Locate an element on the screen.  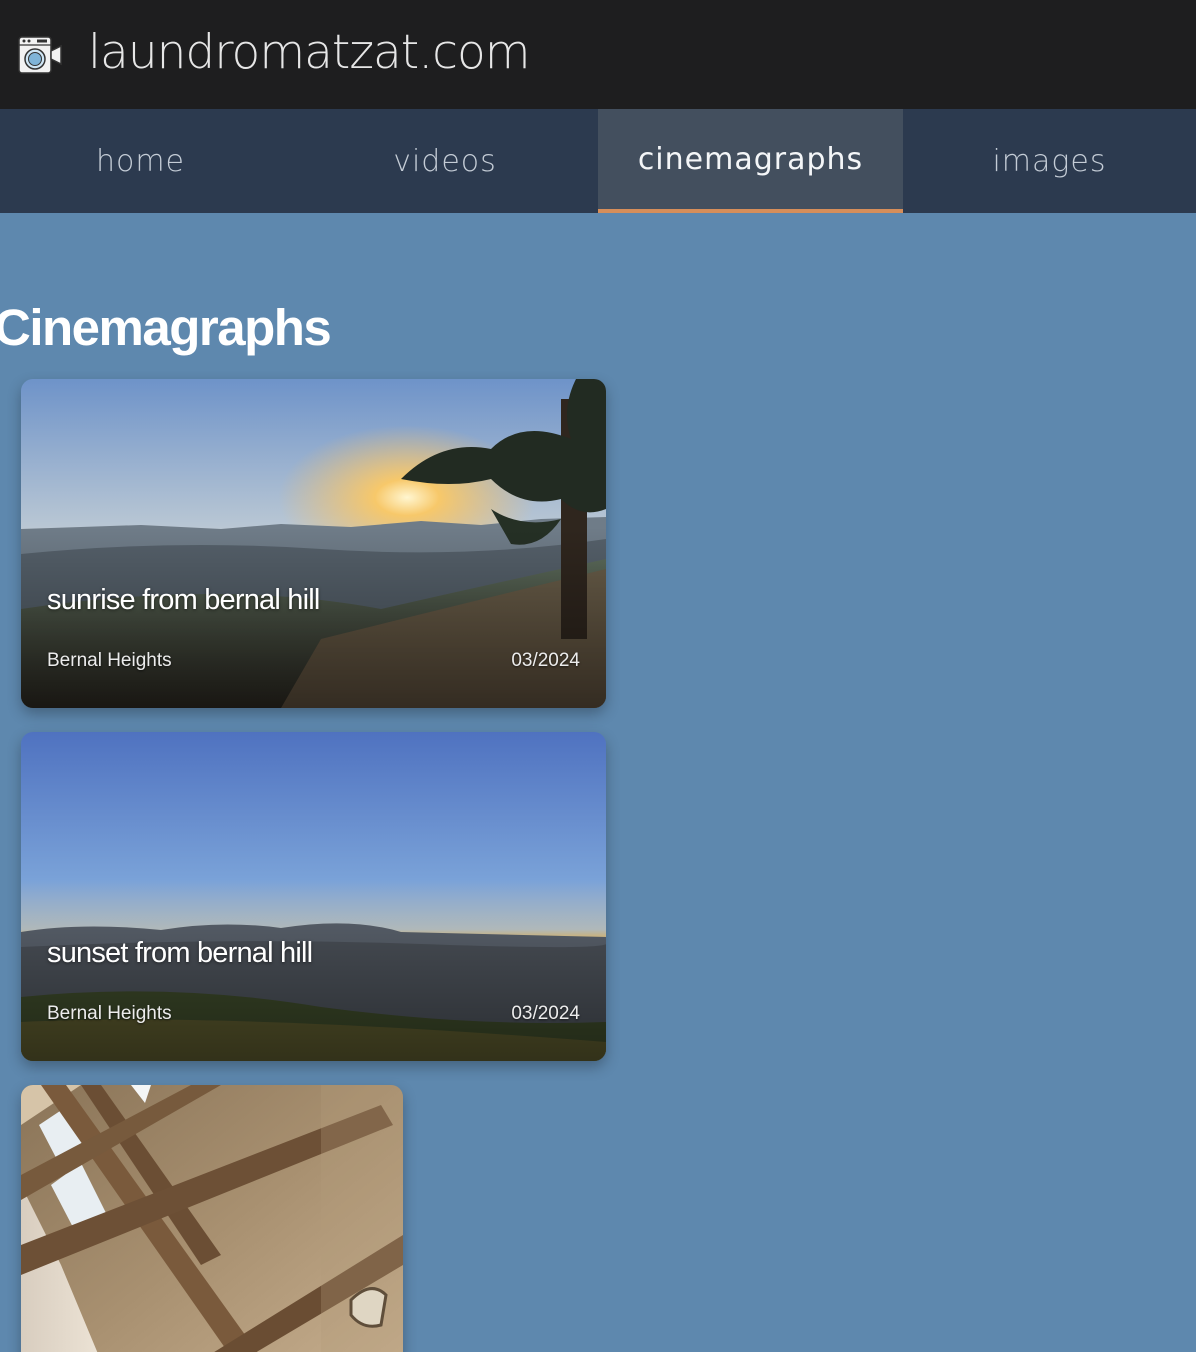
page-title: Cinemagraphs is located at coordinates (166, 328).